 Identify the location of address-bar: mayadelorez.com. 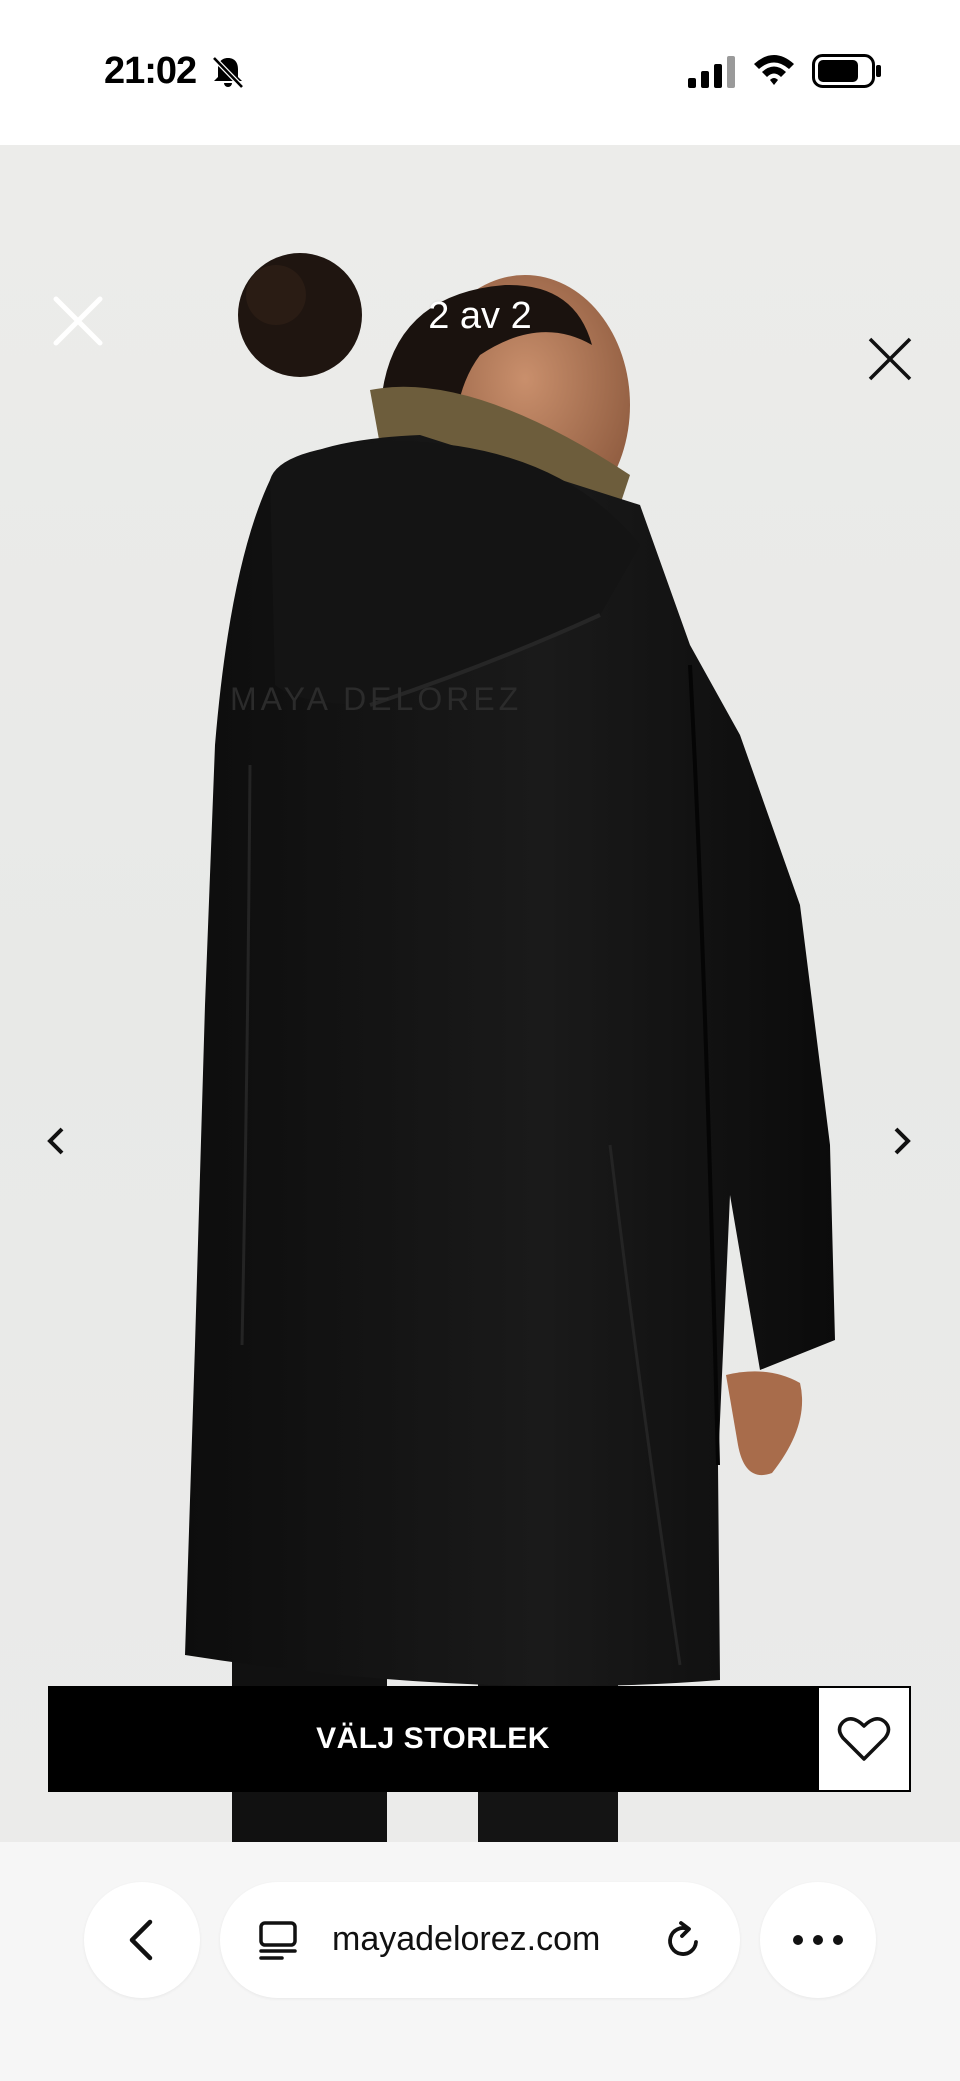
(480, 1940).